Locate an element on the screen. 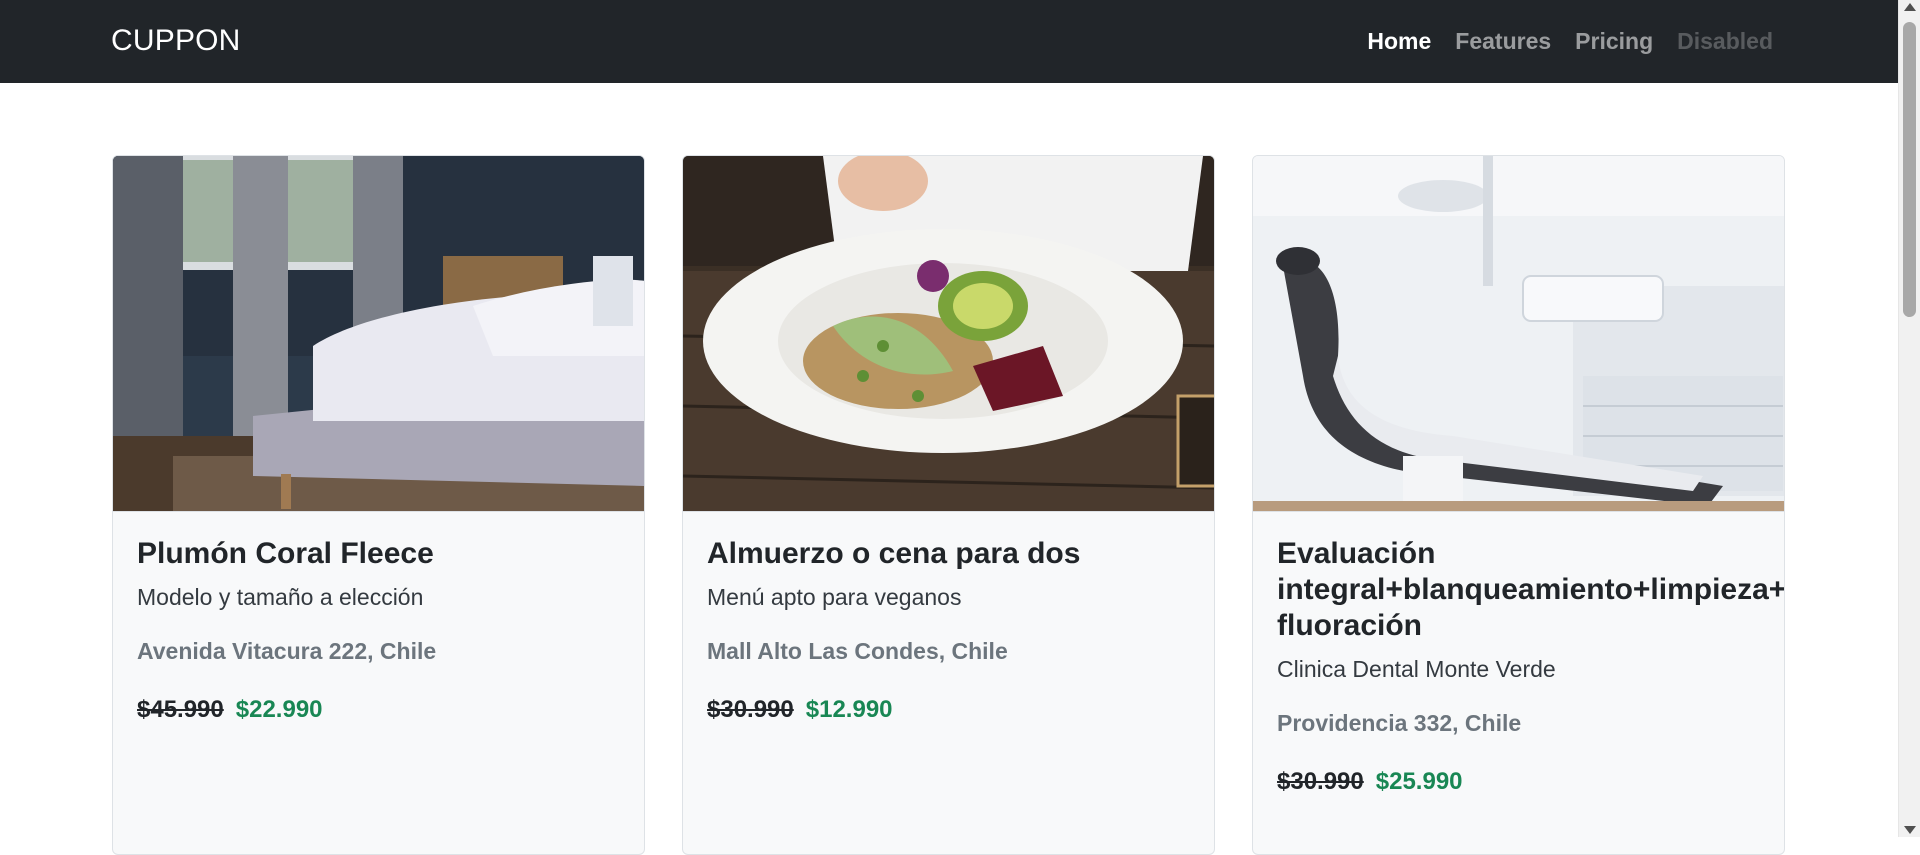  old-price: $45.990 is located at coordinates (180, 709).